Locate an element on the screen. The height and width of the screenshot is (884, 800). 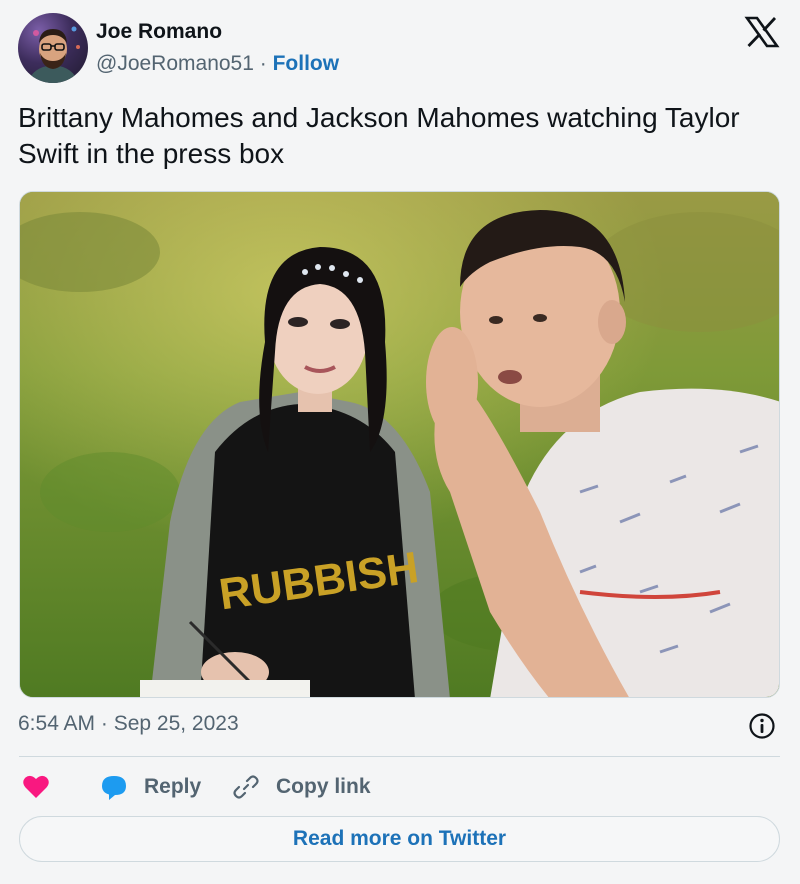
copy-link-button: Copy link is located at coordinates (301, 787).